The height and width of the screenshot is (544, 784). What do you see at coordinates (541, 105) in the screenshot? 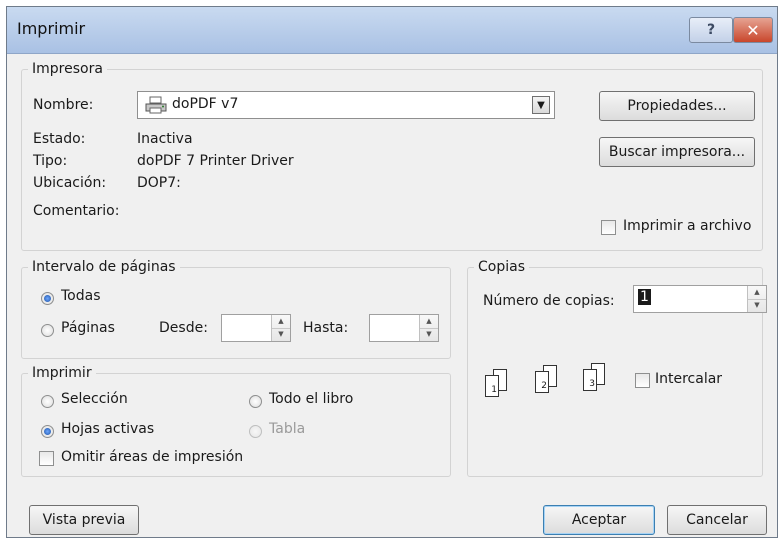
I see `chevron-down-icon: ▼` at bounding box center [541, 105].